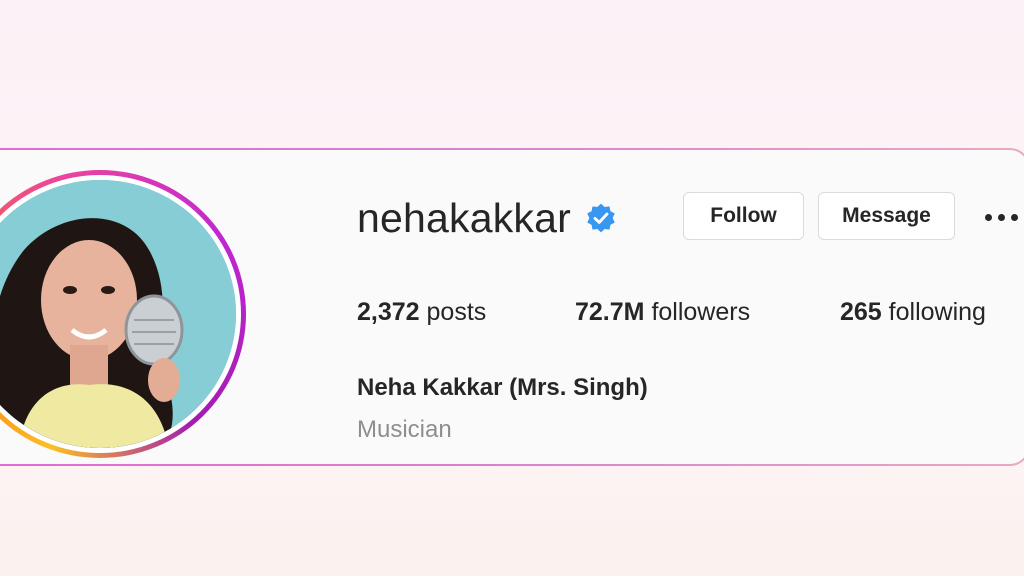  What do you see at coordinates (388, 312) in the screenshot?
I see `posts-count: 2,372` at bounding box center [388, 312].